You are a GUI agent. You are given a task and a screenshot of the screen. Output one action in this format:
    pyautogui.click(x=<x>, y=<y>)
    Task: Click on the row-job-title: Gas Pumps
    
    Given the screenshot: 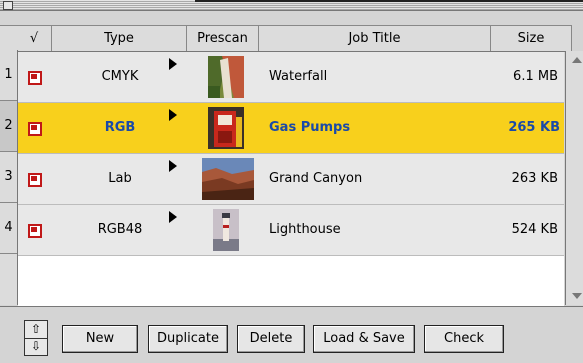 What is the action you would take?
    pyautogui.click(x=310, y=127)
    